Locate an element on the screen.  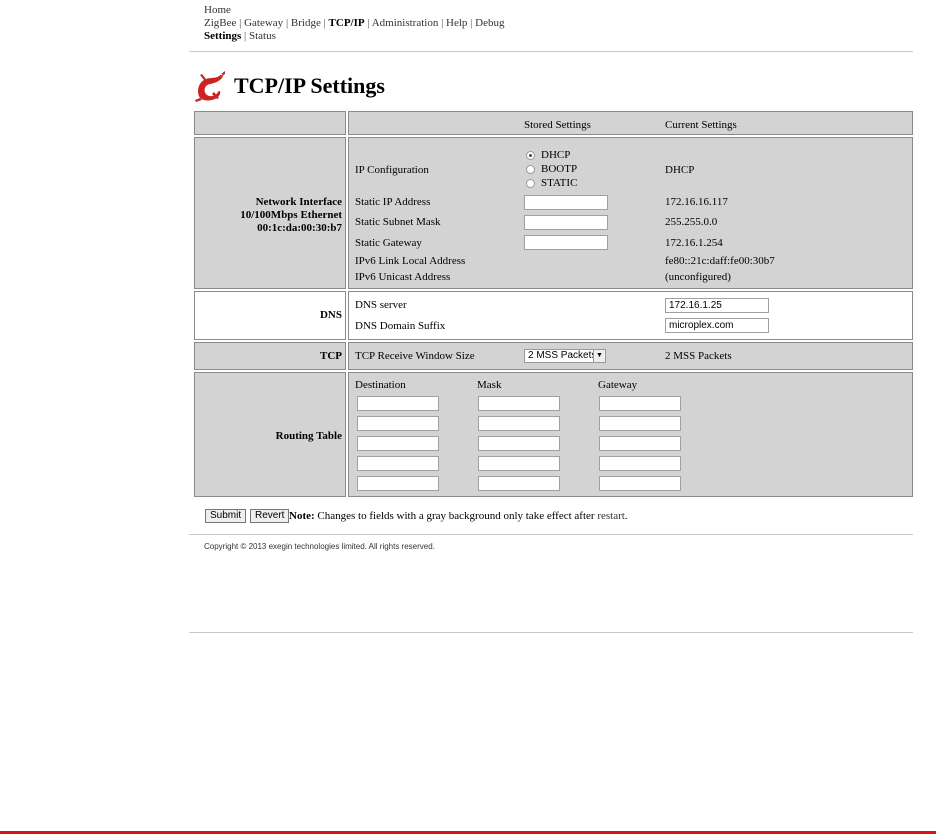
static-subnet-current: 255.255.0.0 is located at coordinates (691, 222).